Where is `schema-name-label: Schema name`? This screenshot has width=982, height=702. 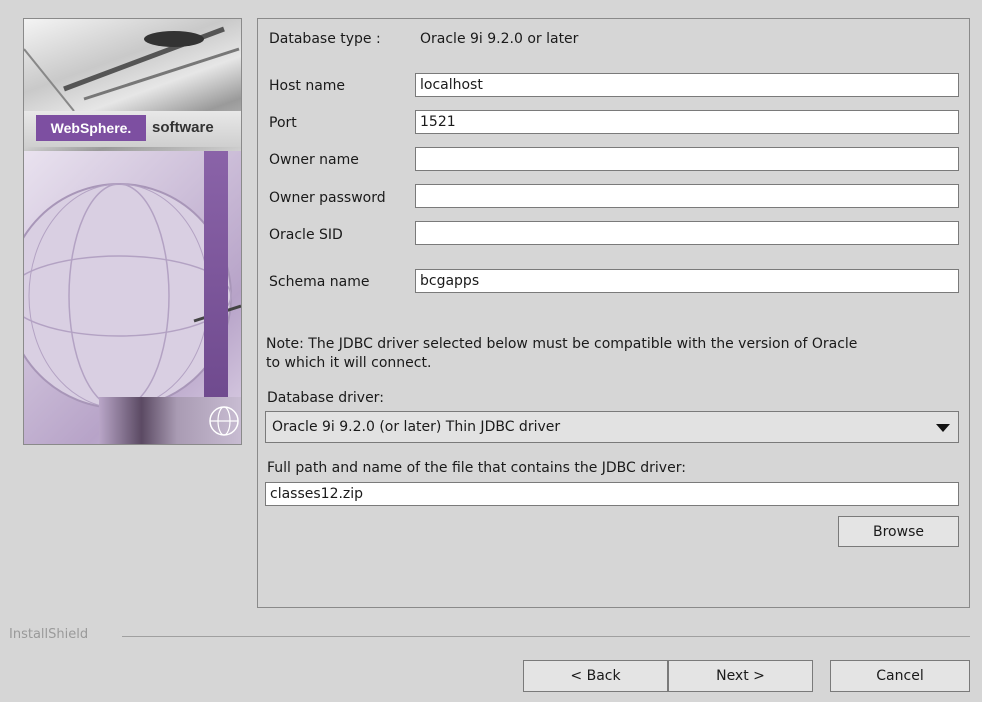
schema-name-label: Schema name is located at coordinates (319, 282).